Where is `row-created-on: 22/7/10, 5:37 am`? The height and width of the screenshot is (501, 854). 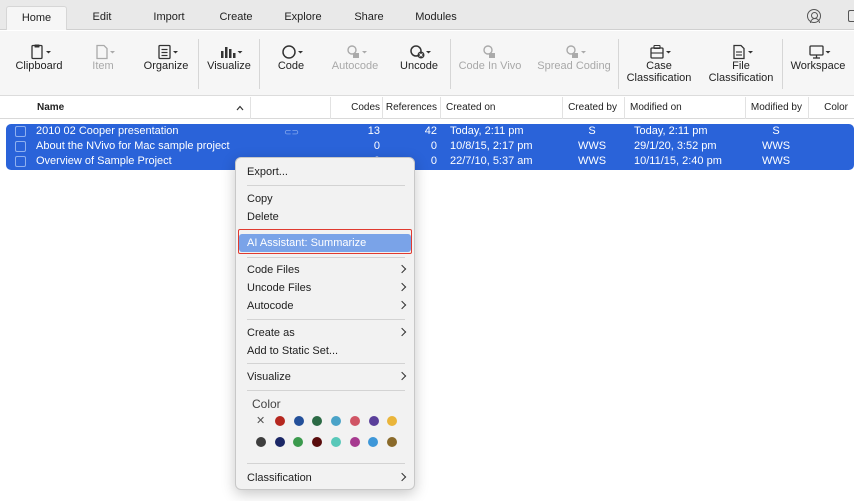 row-created-on: 22/7/10, 5:37 am is located at coordinates (491, 161).